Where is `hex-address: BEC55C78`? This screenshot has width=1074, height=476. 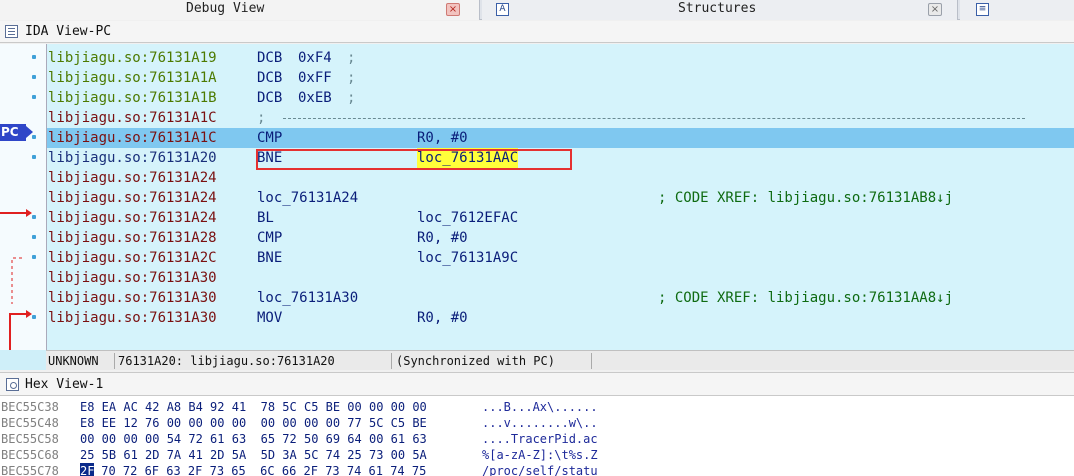
hex-address: BEC55C78 is located at coordinates (30, 470).